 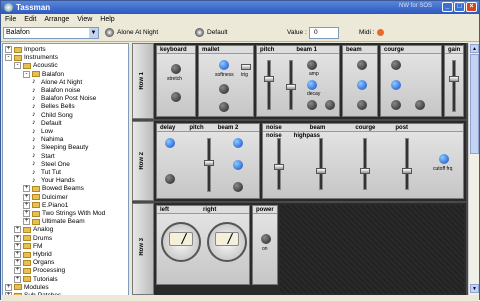 I want to click on courge-decay-knob, so click(x=396, y=85).